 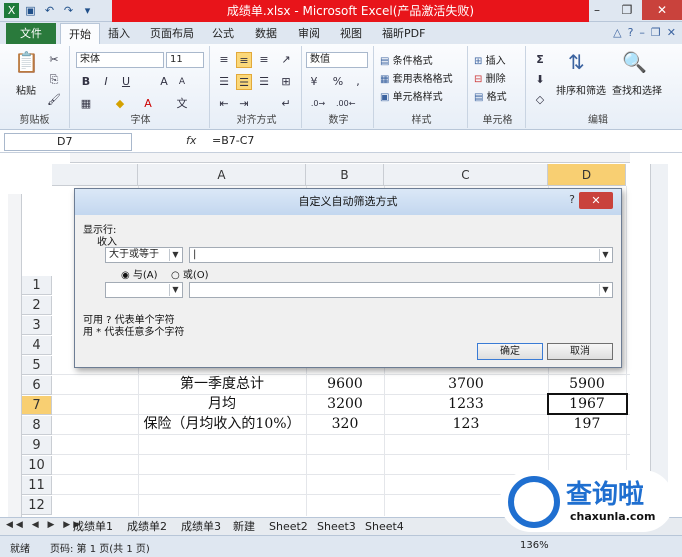 I want to click on sort-filter-button: 排序和筛选, so click(x=581, y=89).